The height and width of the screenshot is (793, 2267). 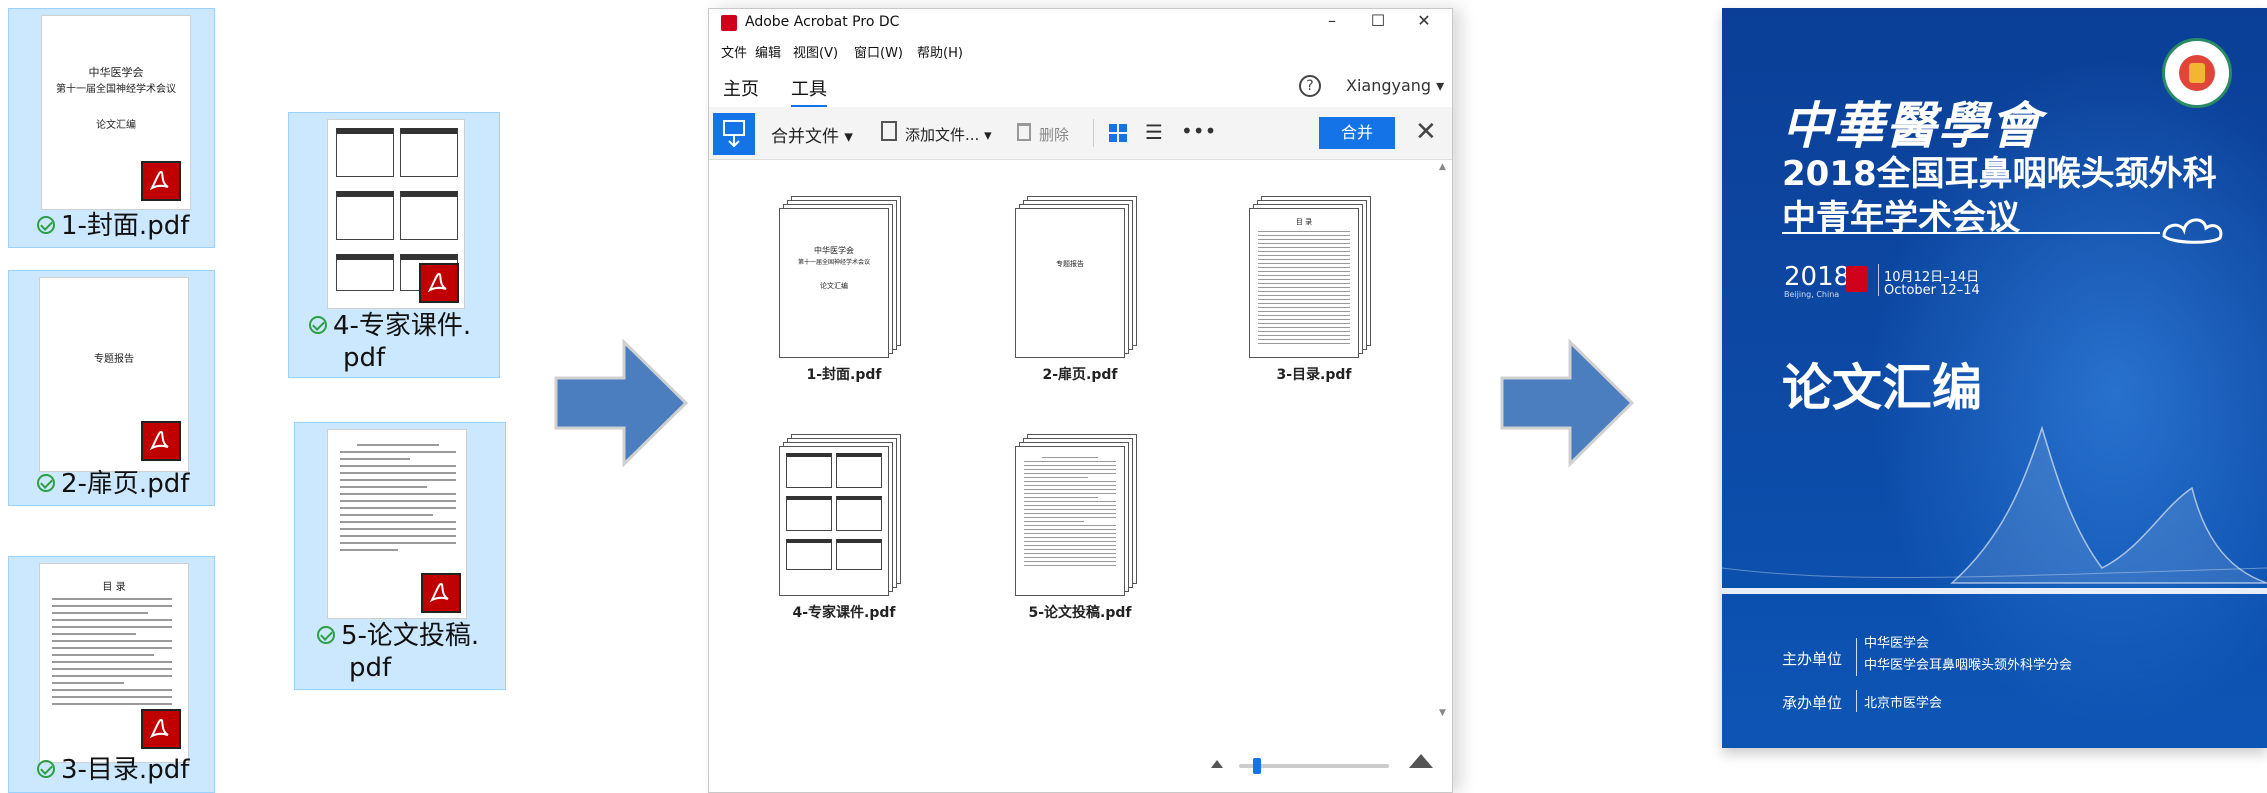 I want to click on organizer-separator, so click(x=1856, y=701).